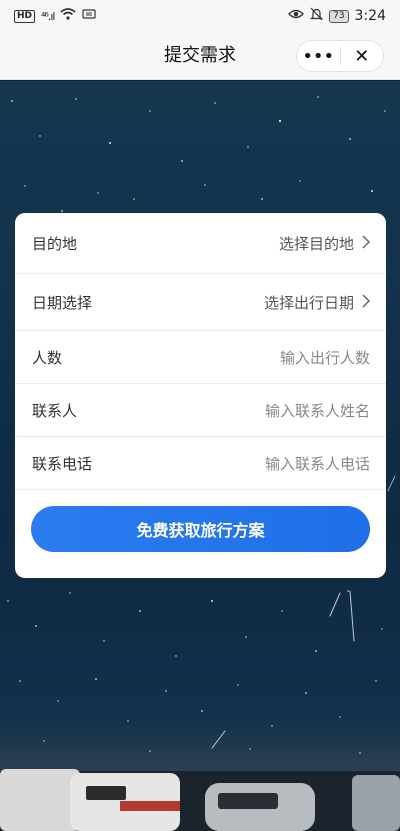  Describe the element at coordinates (317, 463) in the screenshot. I see `contact-phone-input: 输入联系人电话` at that location.